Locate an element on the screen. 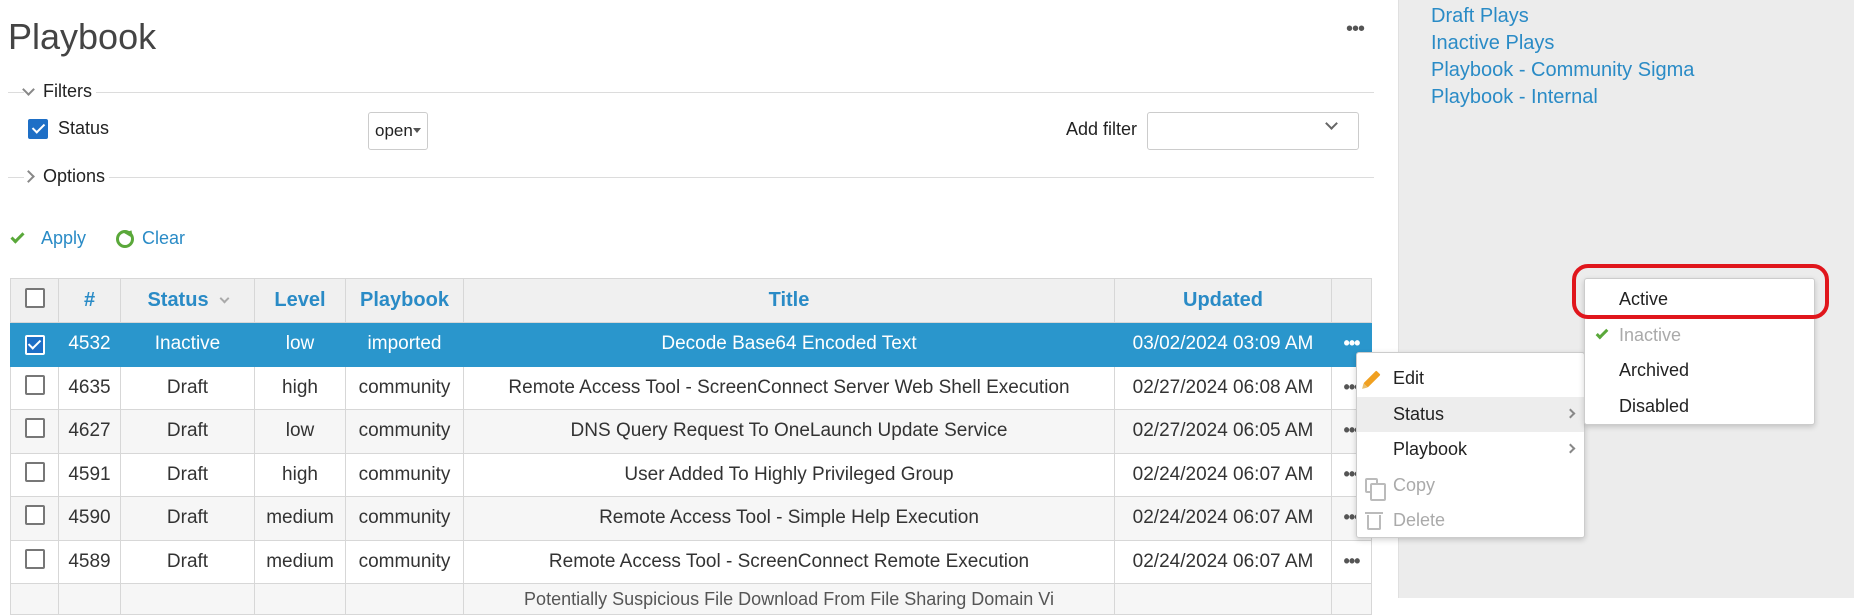 The height and width of the screenshot is (615, 1854). copy-icon is located at coordinates (1375, 489).